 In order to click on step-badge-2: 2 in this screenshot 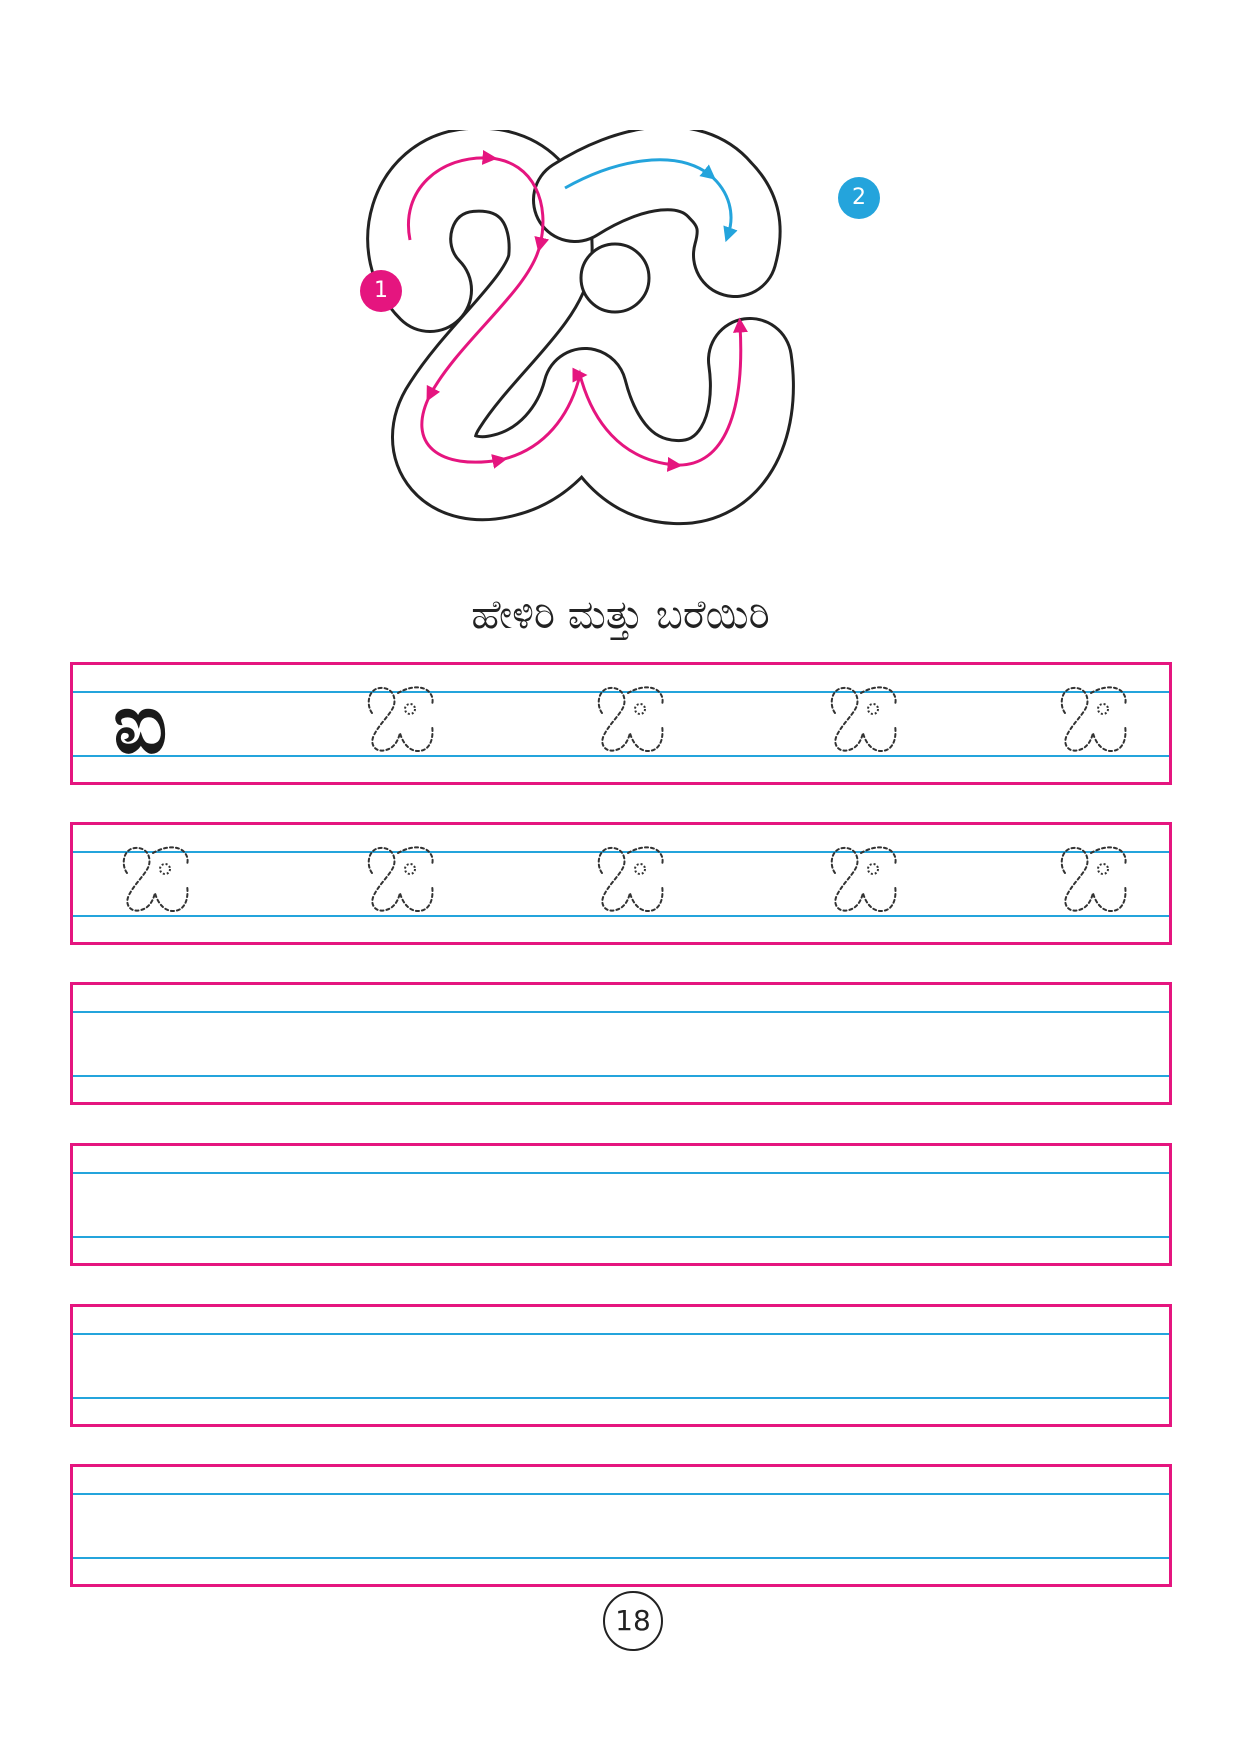, I will do `click(859, 198)`.